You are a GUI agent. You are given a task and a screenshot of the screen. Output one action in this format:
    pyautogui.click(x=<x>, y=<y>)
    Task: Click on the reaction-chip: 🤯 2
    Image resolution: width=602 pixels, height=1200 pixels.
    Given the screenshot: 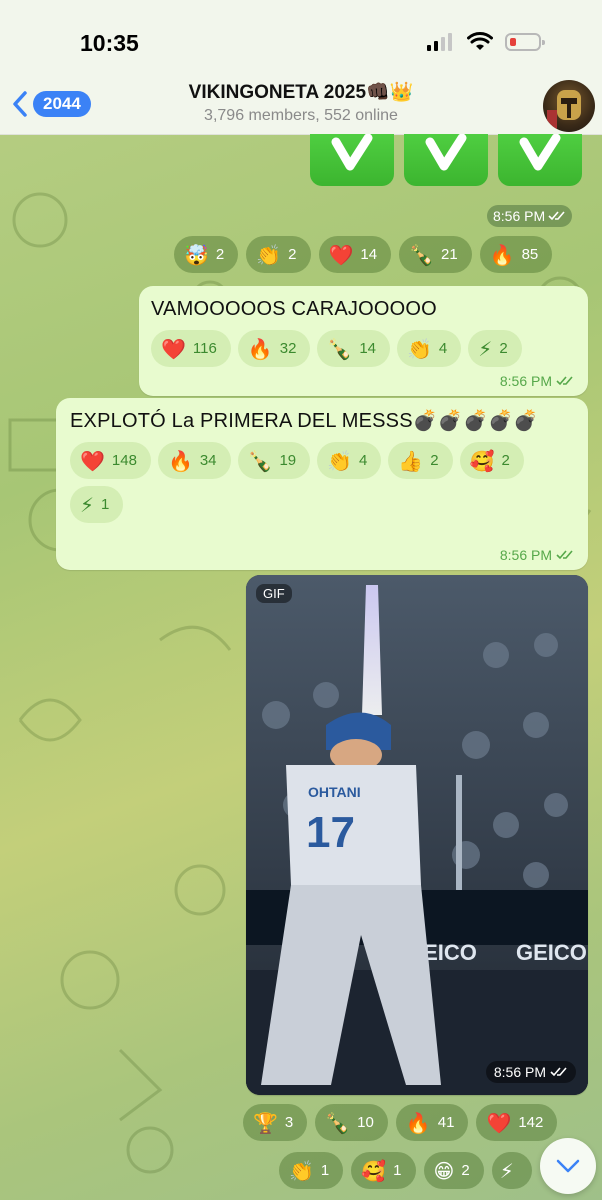 What is the action you would take?
    pyautogui.click(x=206, y=254)
    